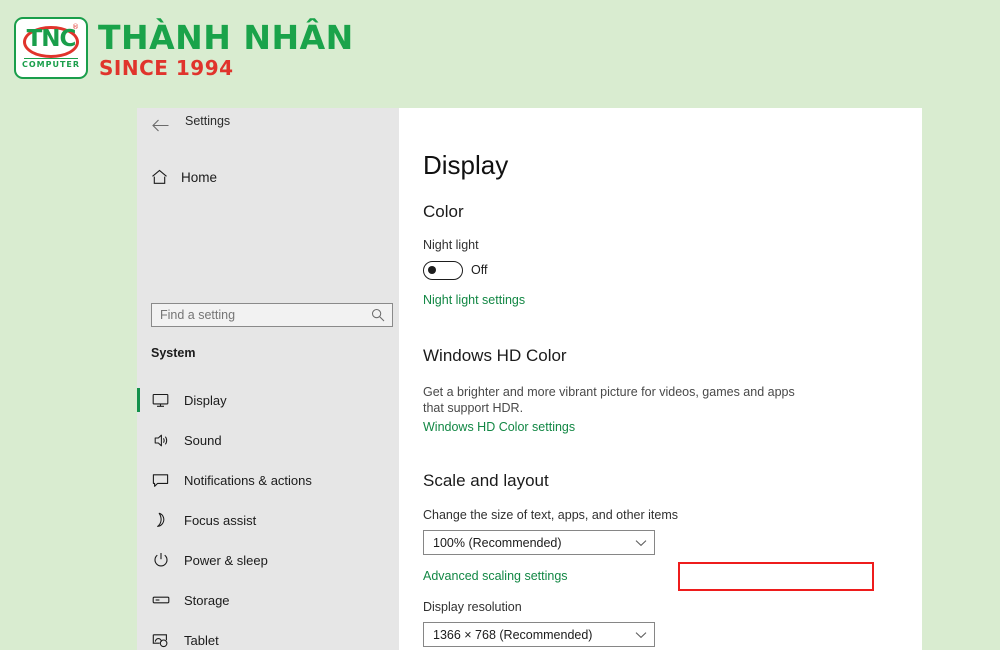 This screenshot has height=650, width=1000. What do you see at coordinates (474, 300) in the screenshot?
I see `night-light-settings-link: Night light settings` at bounding box center [474, 300].